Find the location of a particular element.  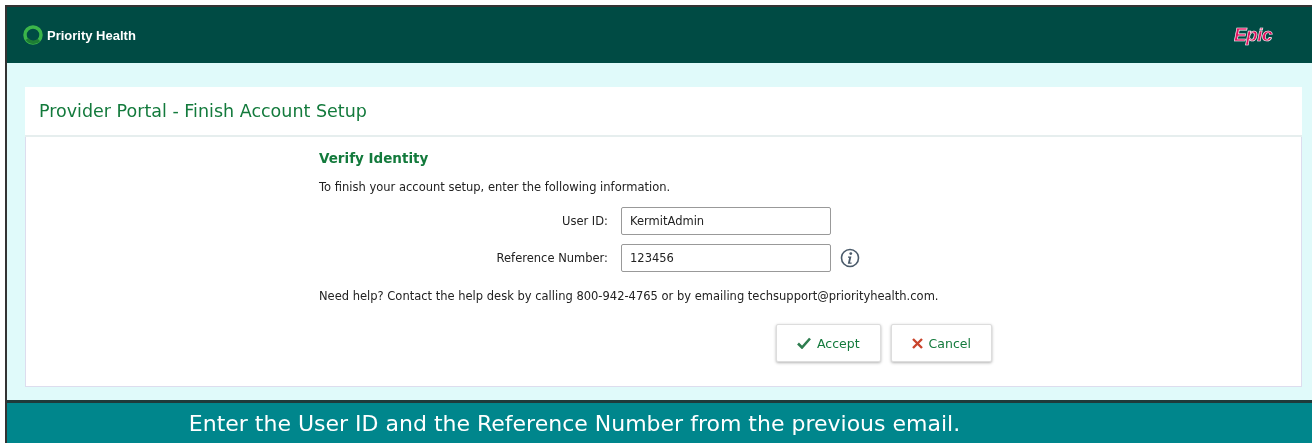

info-icon is located at coordinates (850, 258).